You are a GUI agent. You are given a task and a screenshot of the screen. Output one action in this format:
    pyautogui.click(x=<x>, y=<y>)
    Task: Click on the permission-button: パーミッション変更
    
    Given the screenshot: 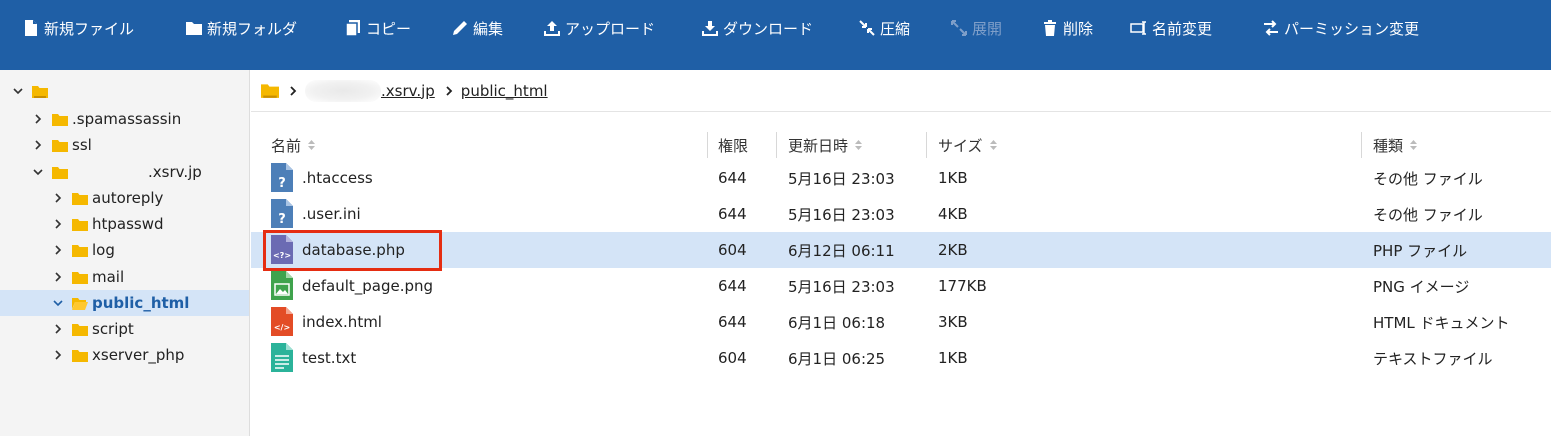 What is the action you would take?
    pyautogui.click(x=1340, y=28)
    